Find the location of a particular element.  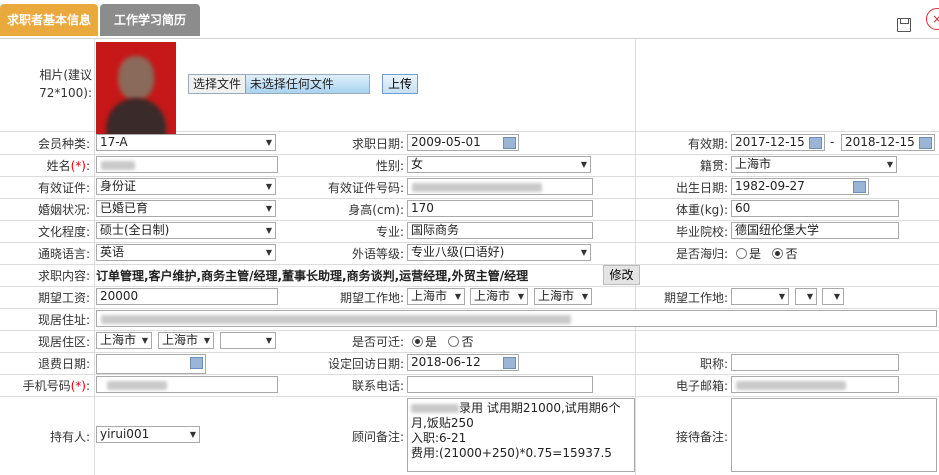

salary-input: 20000 is located at coordinates (187, 296).